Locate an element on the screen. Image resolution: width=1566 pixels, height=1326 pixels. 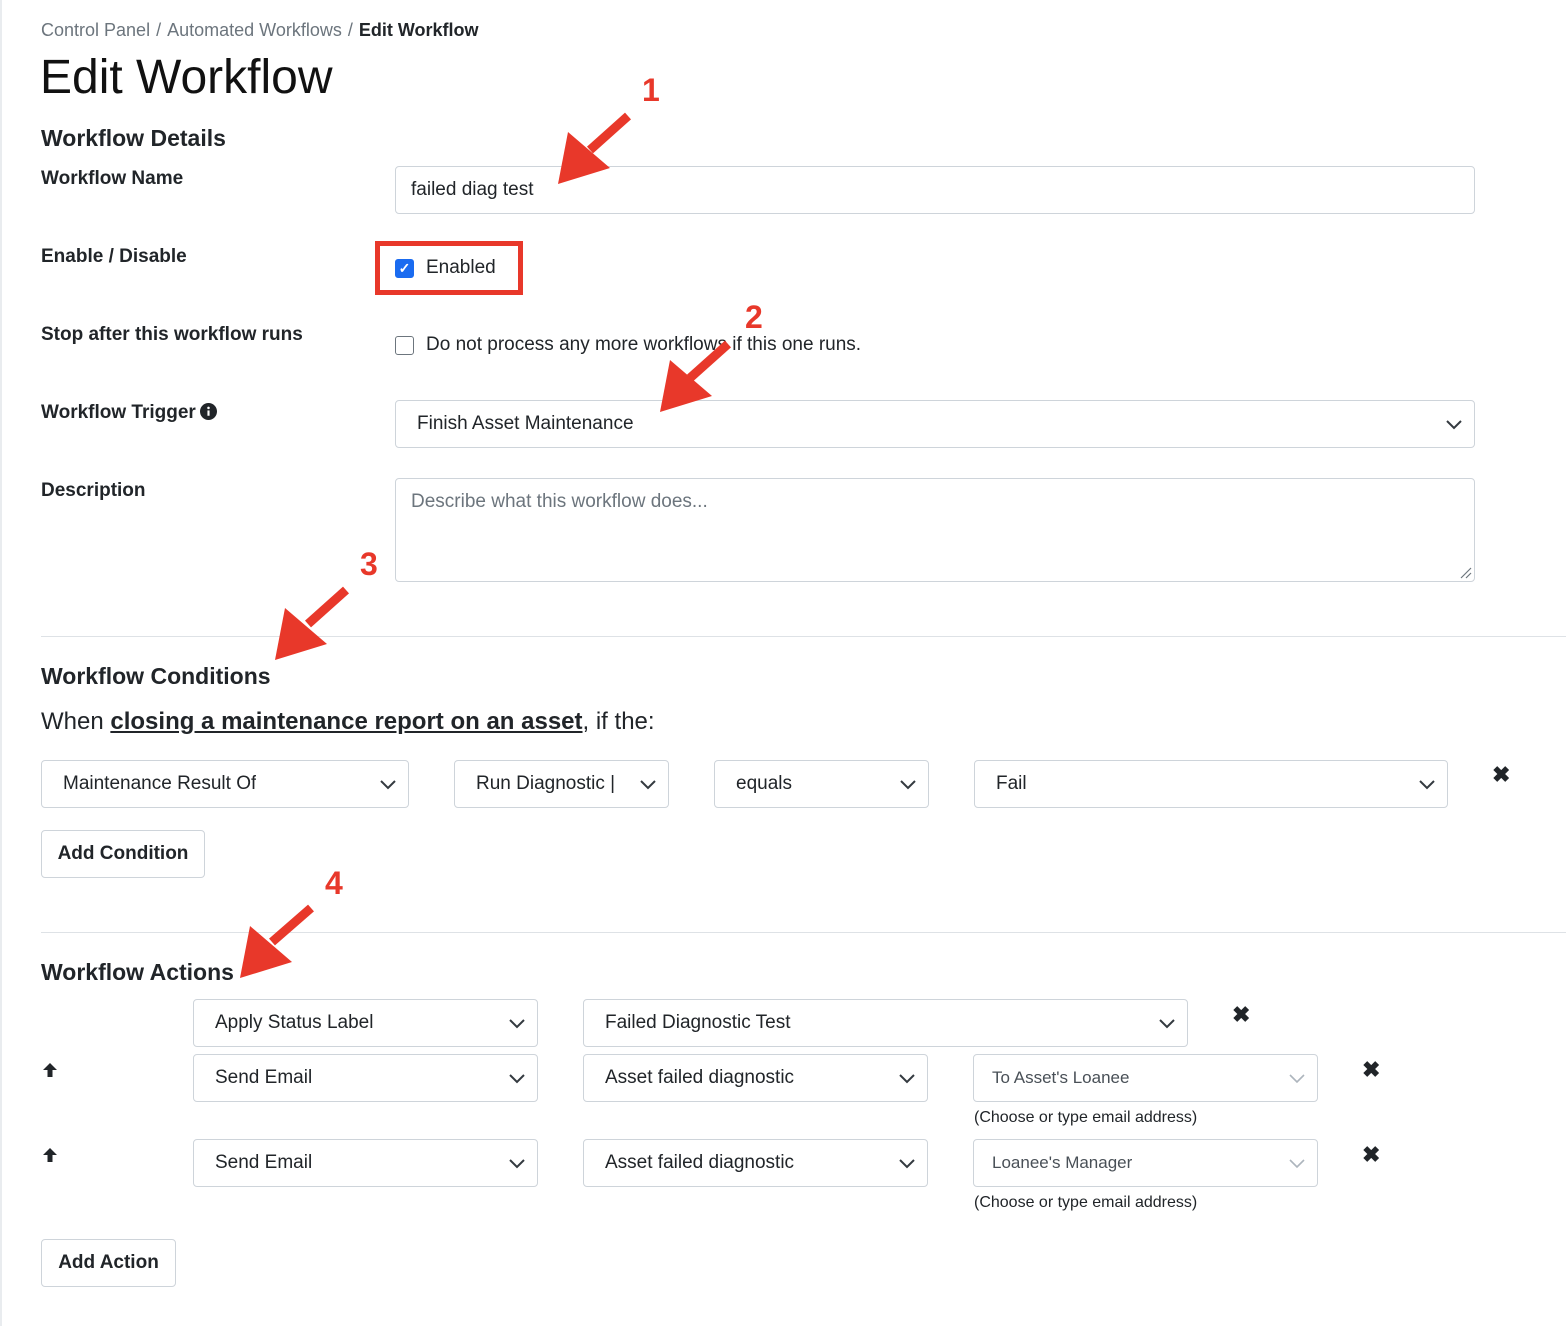
resize-grip-icon is located at coordinates (1465, 572).